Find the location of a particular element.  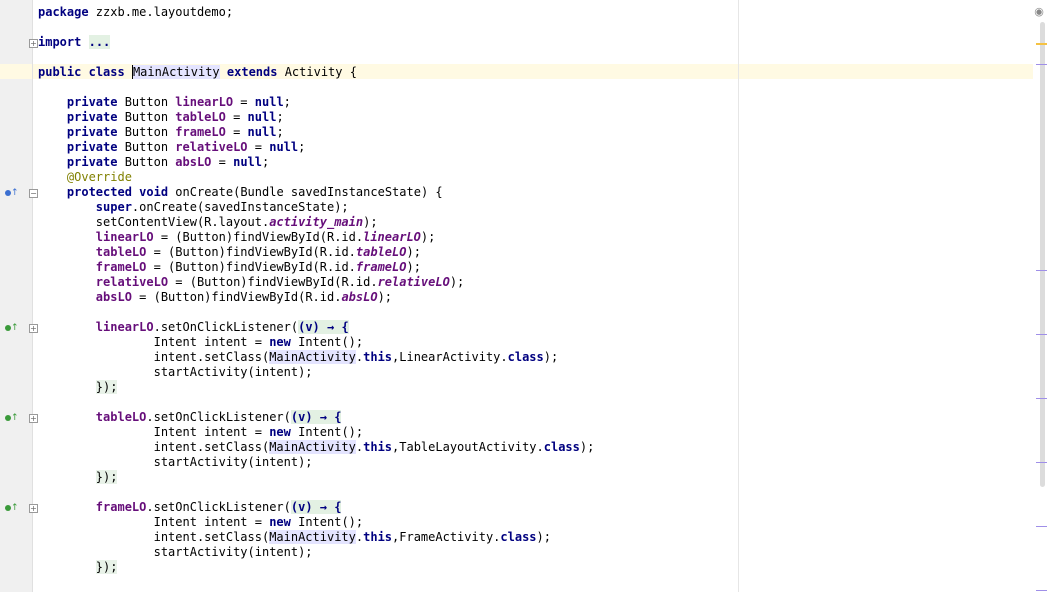

code-token: (v) → { is located at coordinates (316, 417).